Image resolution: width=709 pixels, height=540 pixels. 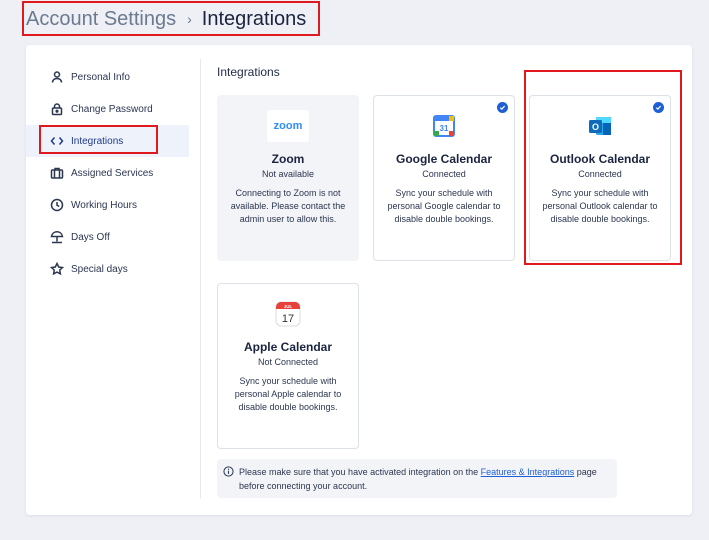 What do you see at coordinates (444, 159) in the screenshot?
I see `card-name: Google Calendar` at bounding box center [444, 159].